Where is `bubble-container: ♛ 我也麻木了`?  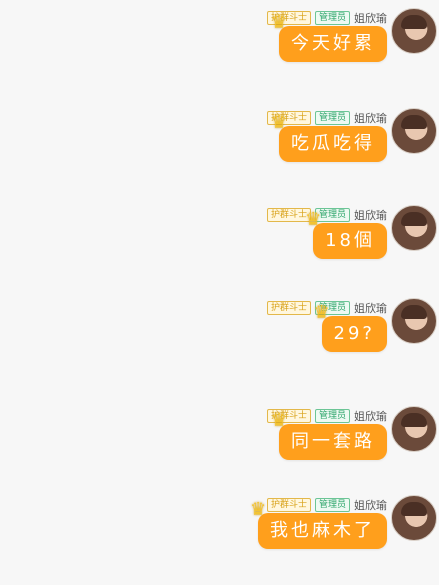 bubble-container: ♛ 我也麻木了 is located at coordinates (318, 525).